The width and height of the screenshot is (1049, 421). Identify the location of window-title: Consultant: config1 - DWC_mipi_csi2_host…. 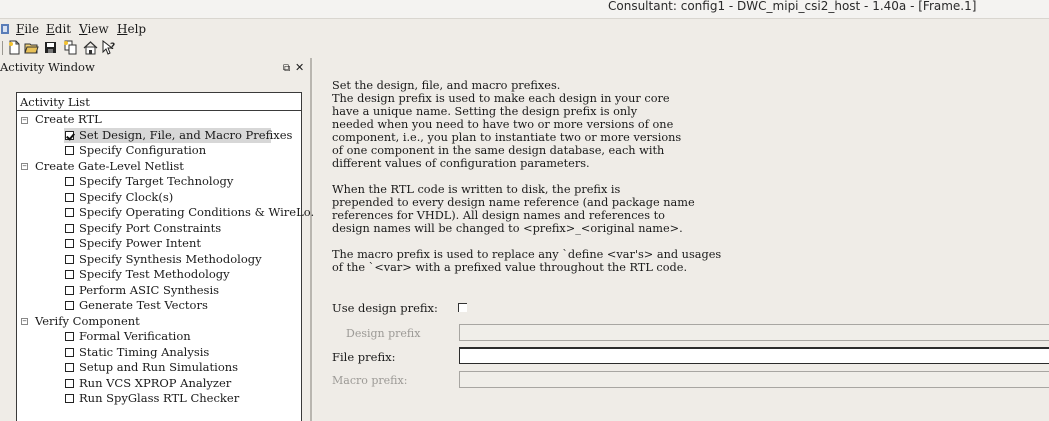
(792, 6).